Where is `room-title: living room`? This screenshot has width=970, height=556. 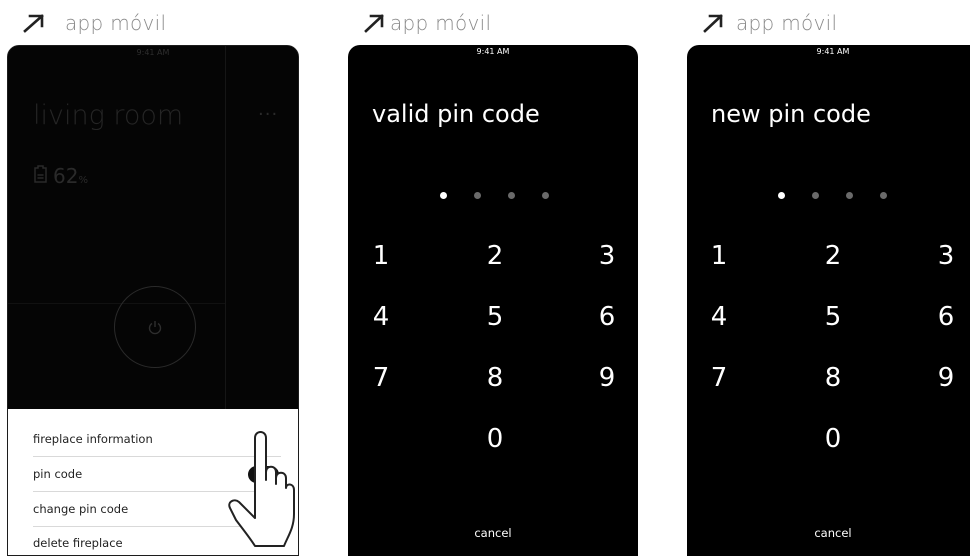
room-title: living room is located at coordinates (108, 115).